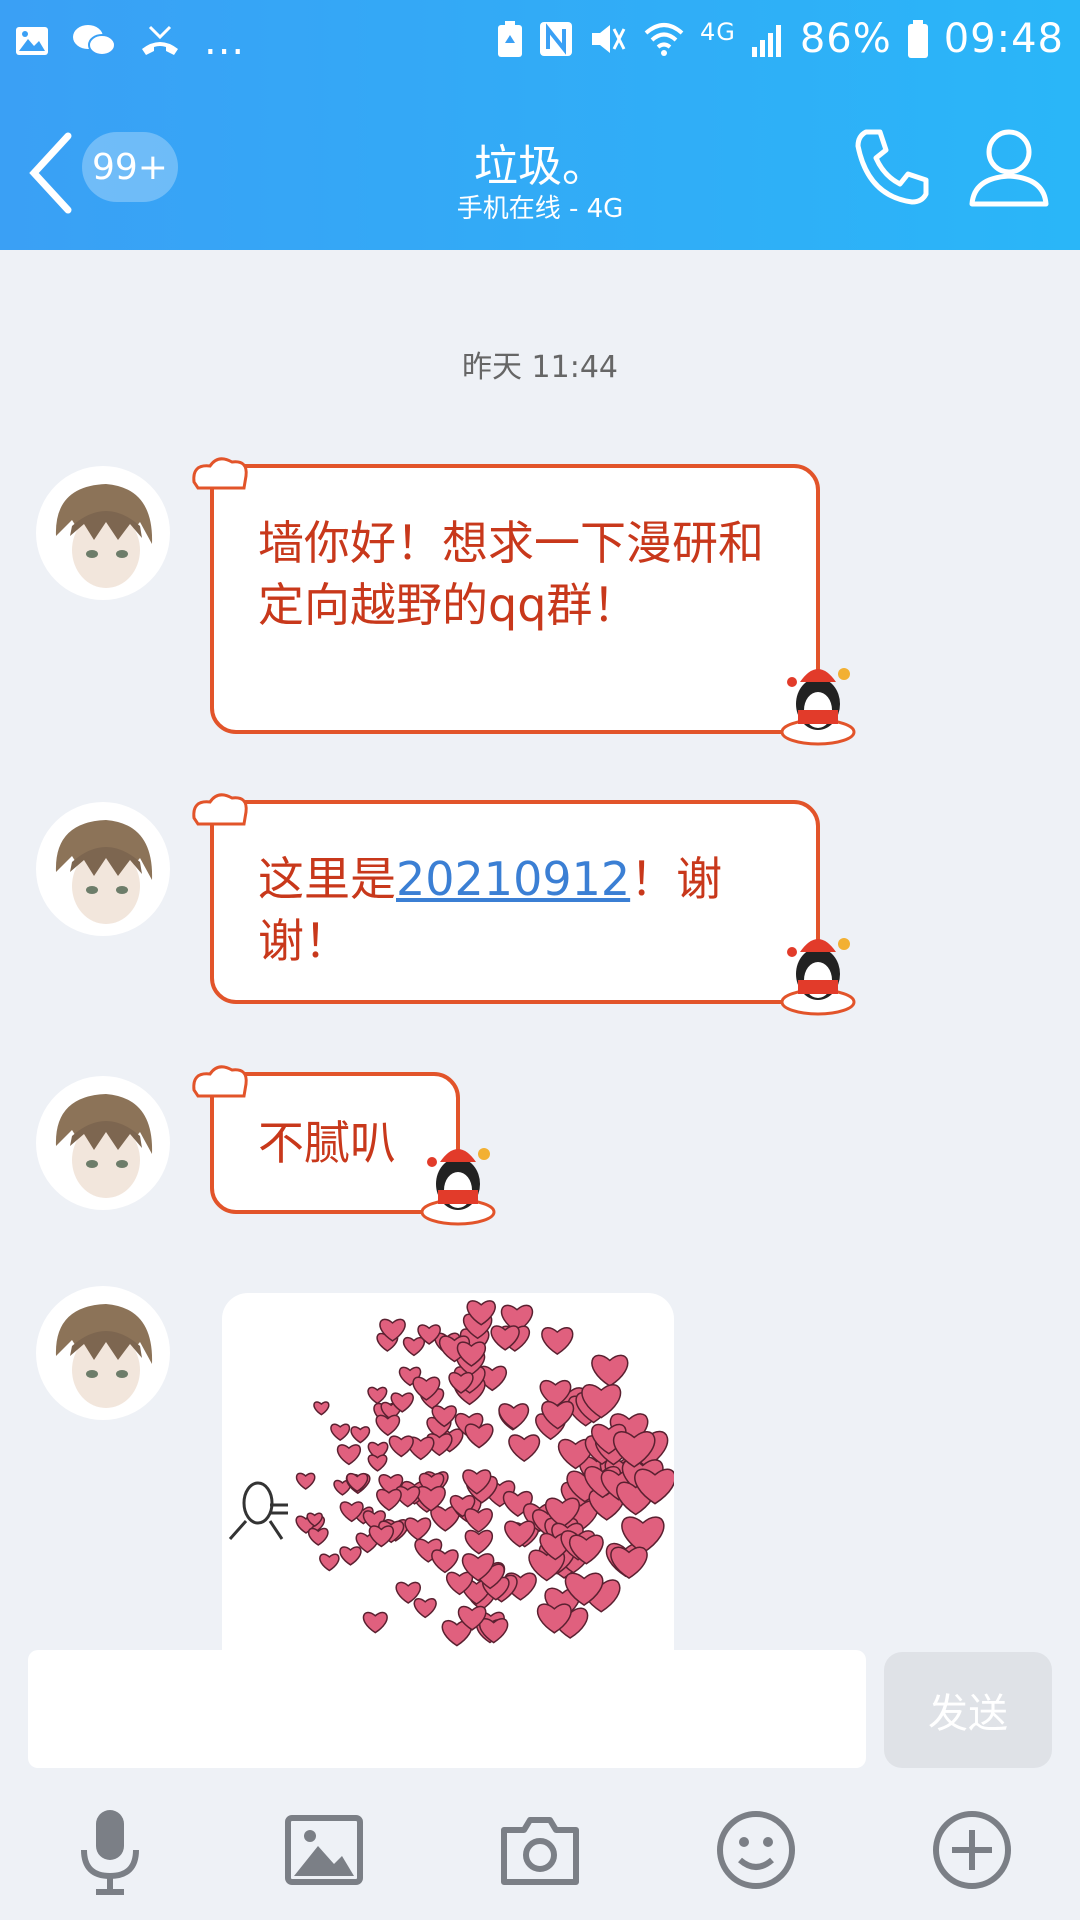 The width and height of the screenshot is (1080, 1920). Describe the element at coordinates (540, 1785) in the screenshot. I see `input-area: 发送` at that location.